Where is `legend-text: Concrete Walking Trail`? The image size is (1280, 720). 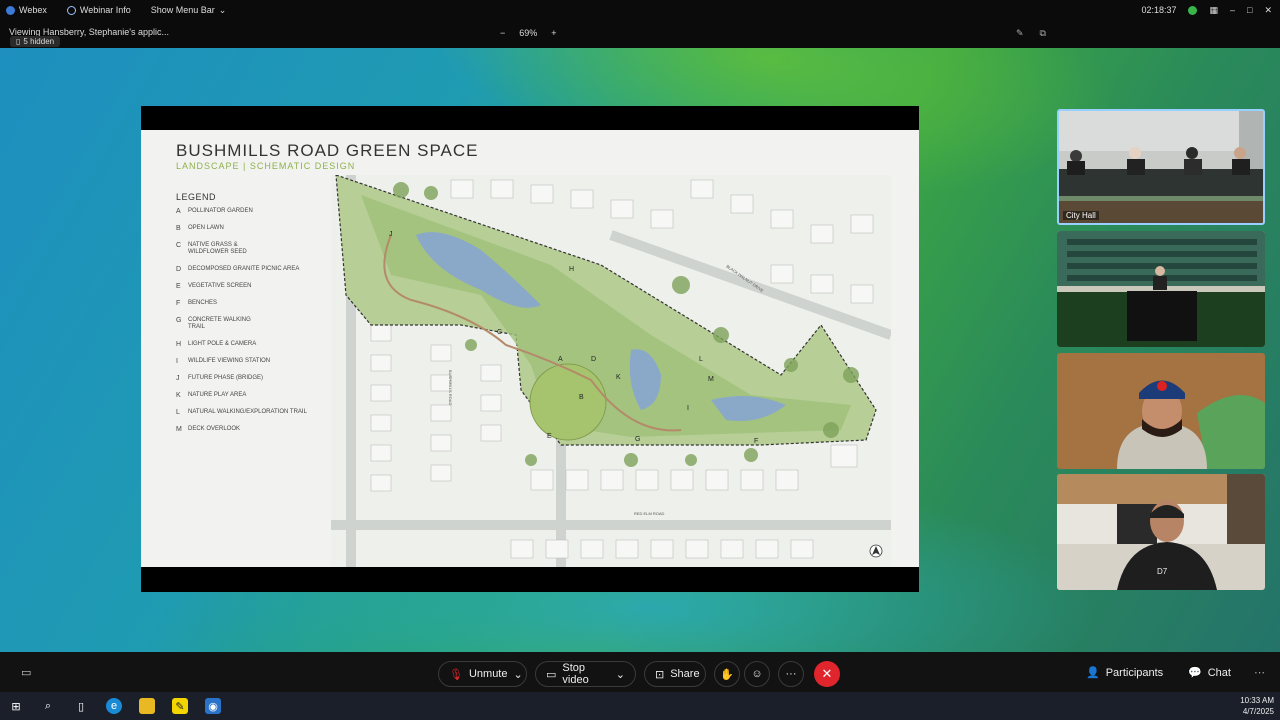
legend-text: Concrete Walking Trail is located at coordinates (219, 323).